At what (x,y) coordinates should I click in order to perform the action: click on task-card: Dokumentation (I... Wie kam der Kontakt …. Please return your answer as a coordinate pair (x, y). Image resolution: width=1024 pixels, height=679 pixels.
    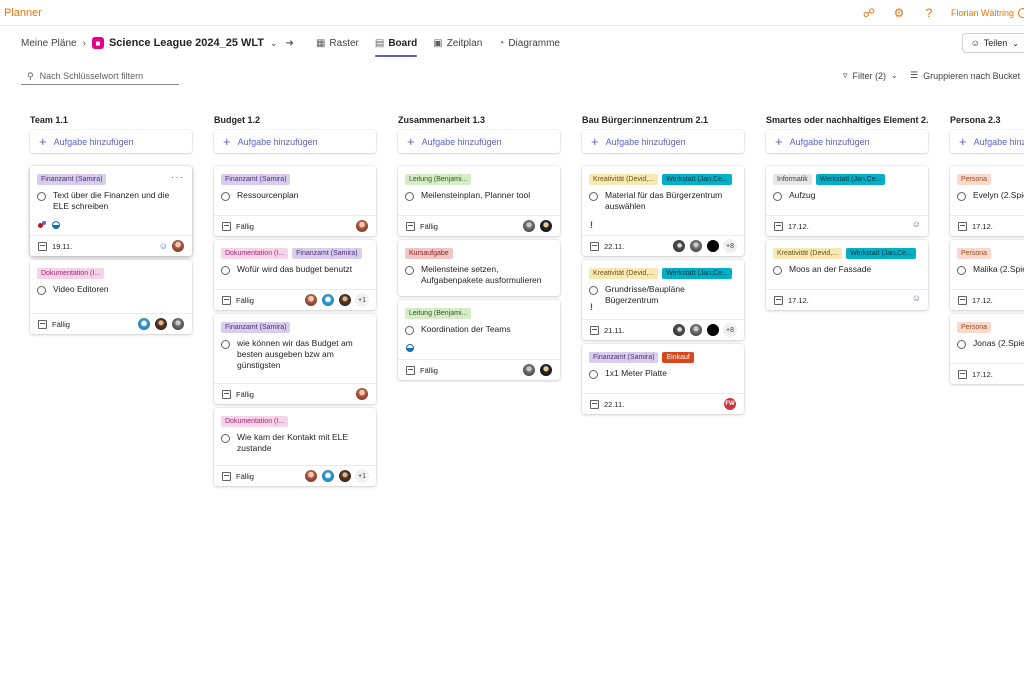
    Looking at the image, I should click on (295, 447).